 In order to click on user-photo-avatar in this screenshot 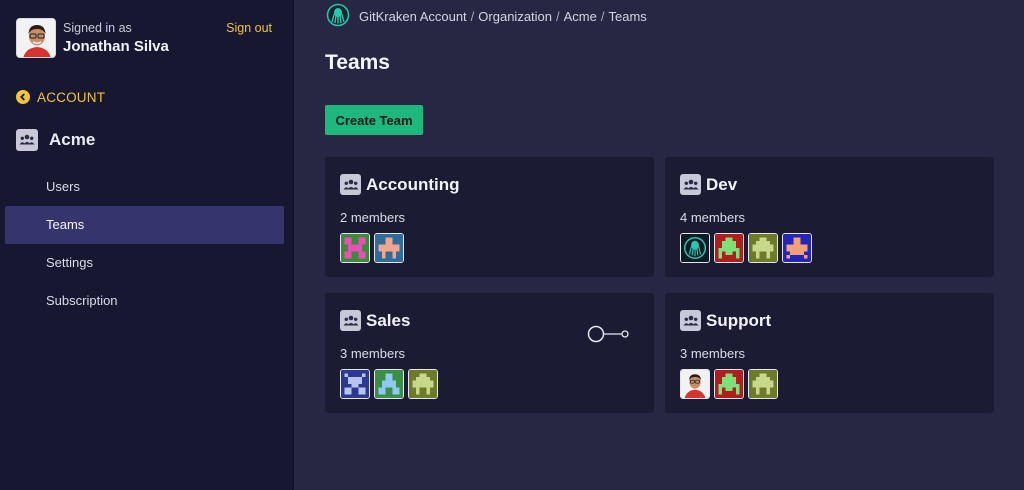, I will do `click(695, 384)`.